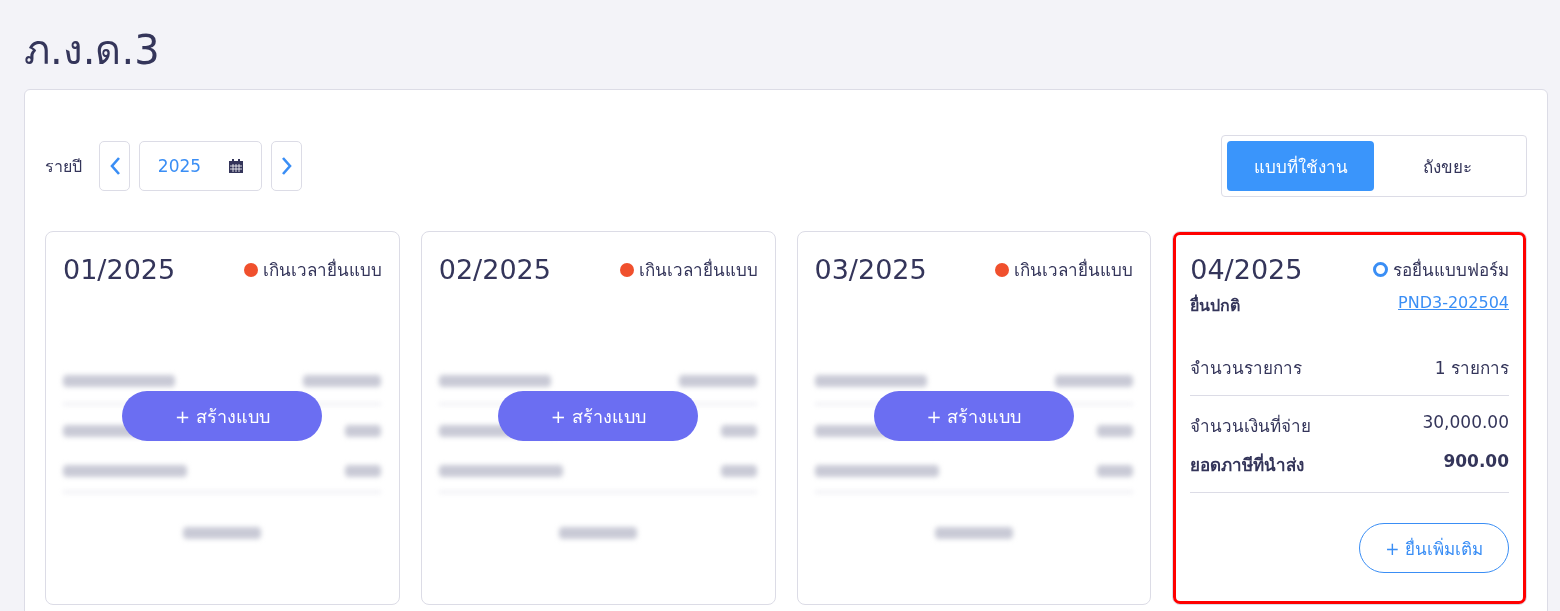  Describe the element at coordinates (236, 166) in the screenshot. I see `calendar-icon` at that location.